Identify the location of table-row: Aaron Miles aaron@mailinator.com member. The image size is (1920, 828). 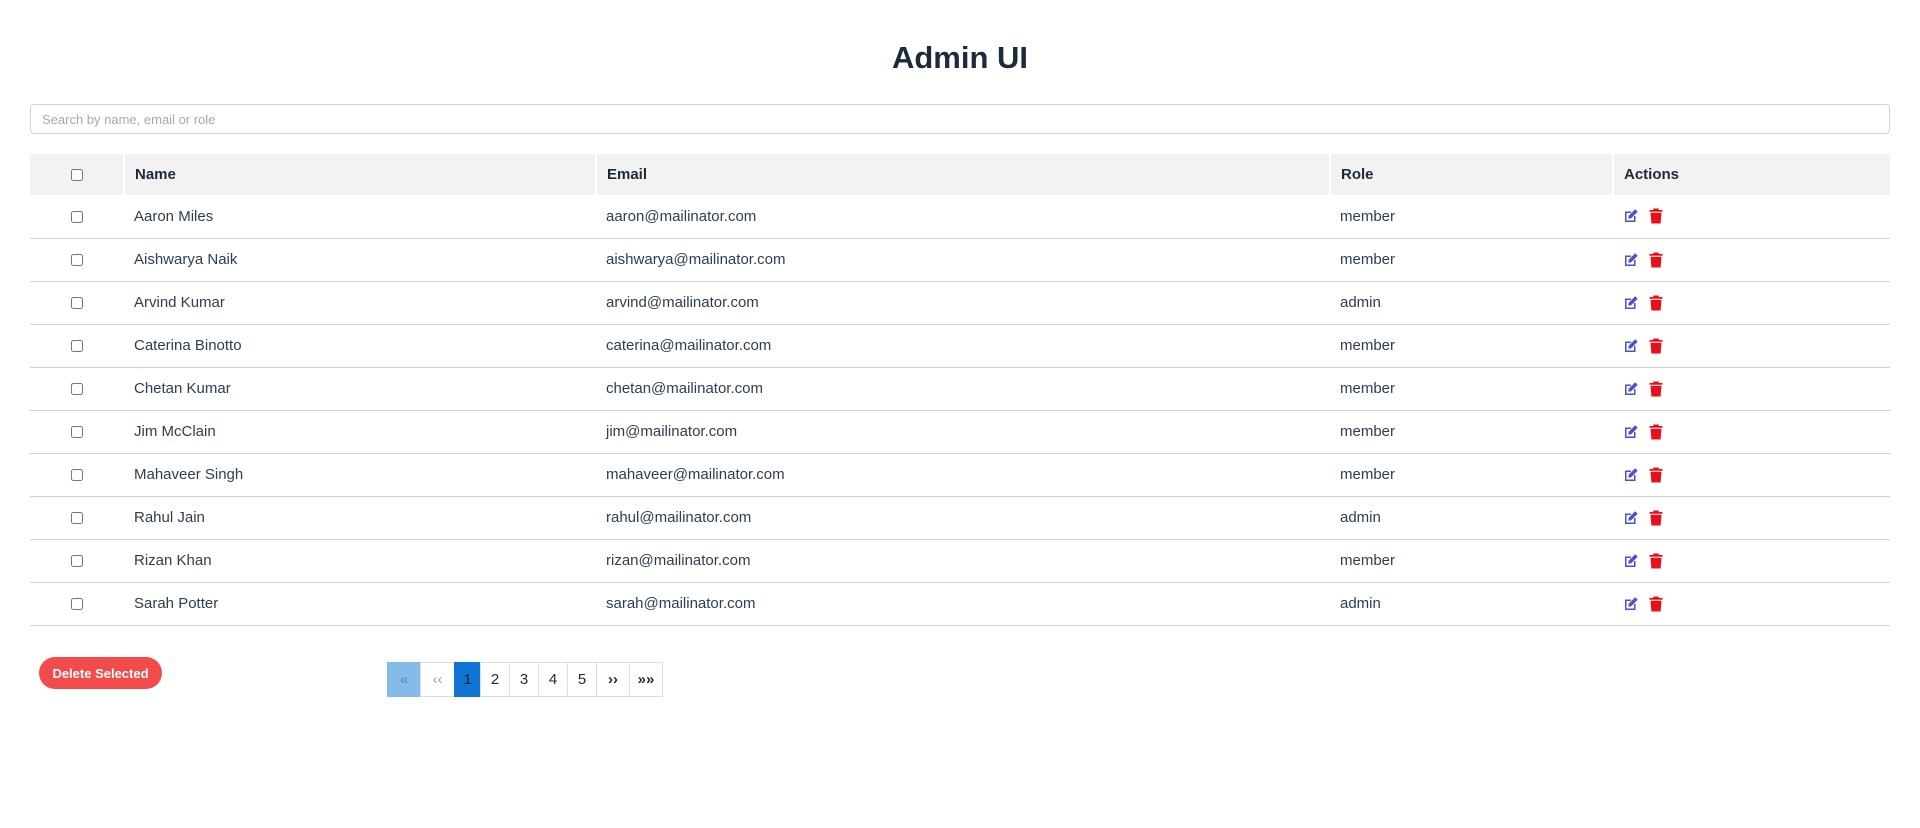
(960, 216).